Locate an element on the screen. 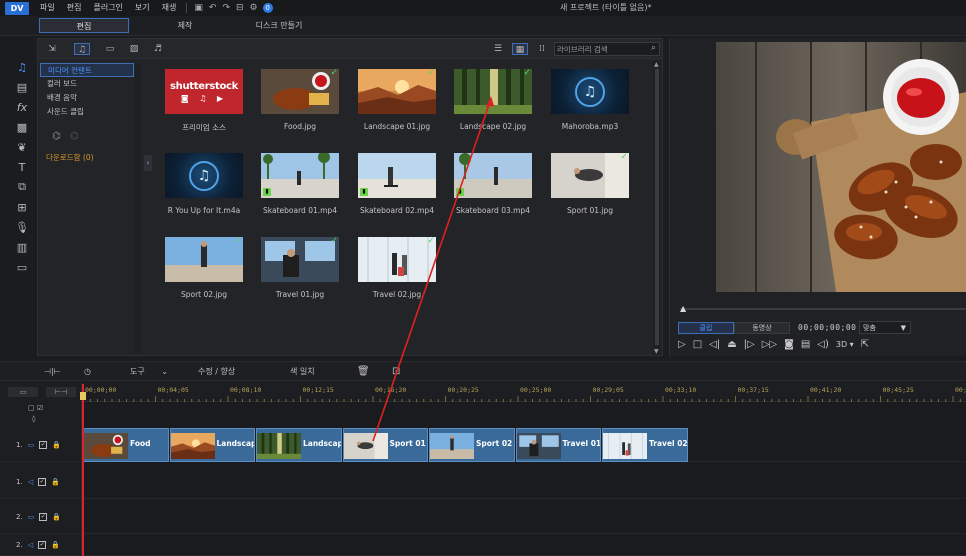  tree-sound-clips: 사운드 클립 is located at coordinates (87, 112).